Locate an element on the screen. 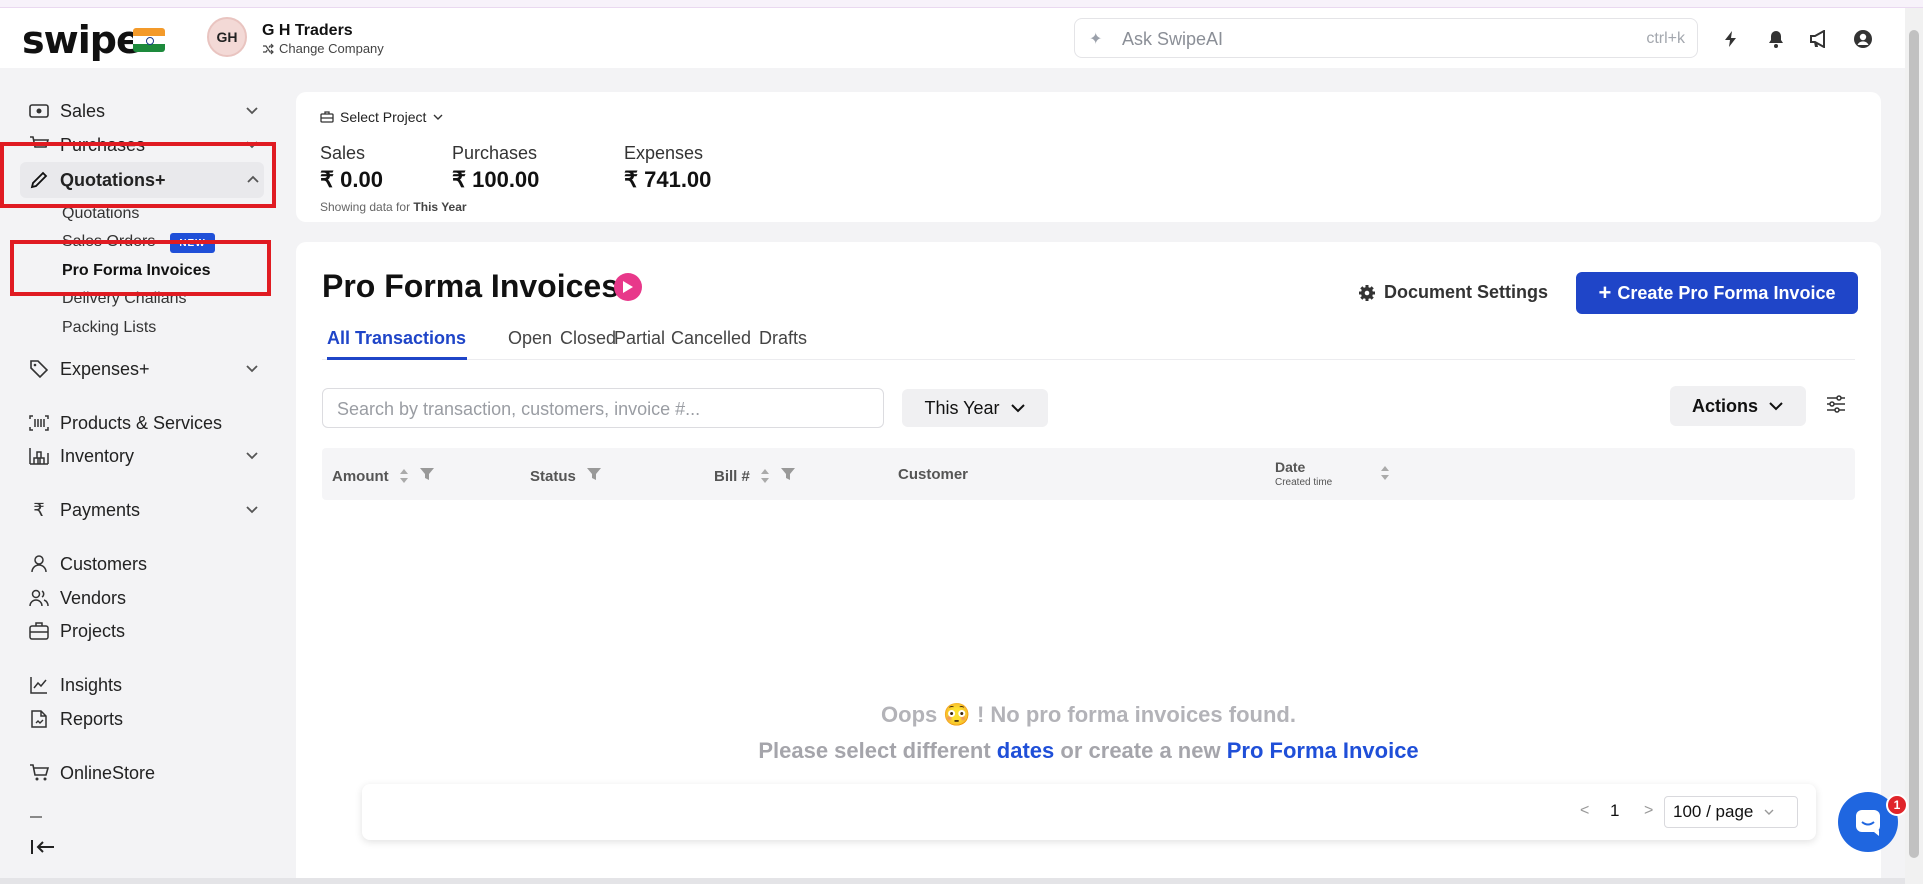 The height and width of the screenshot is (884, 1923). sidebar-item-vendors: Vendors is located at coordinates (145, 598).